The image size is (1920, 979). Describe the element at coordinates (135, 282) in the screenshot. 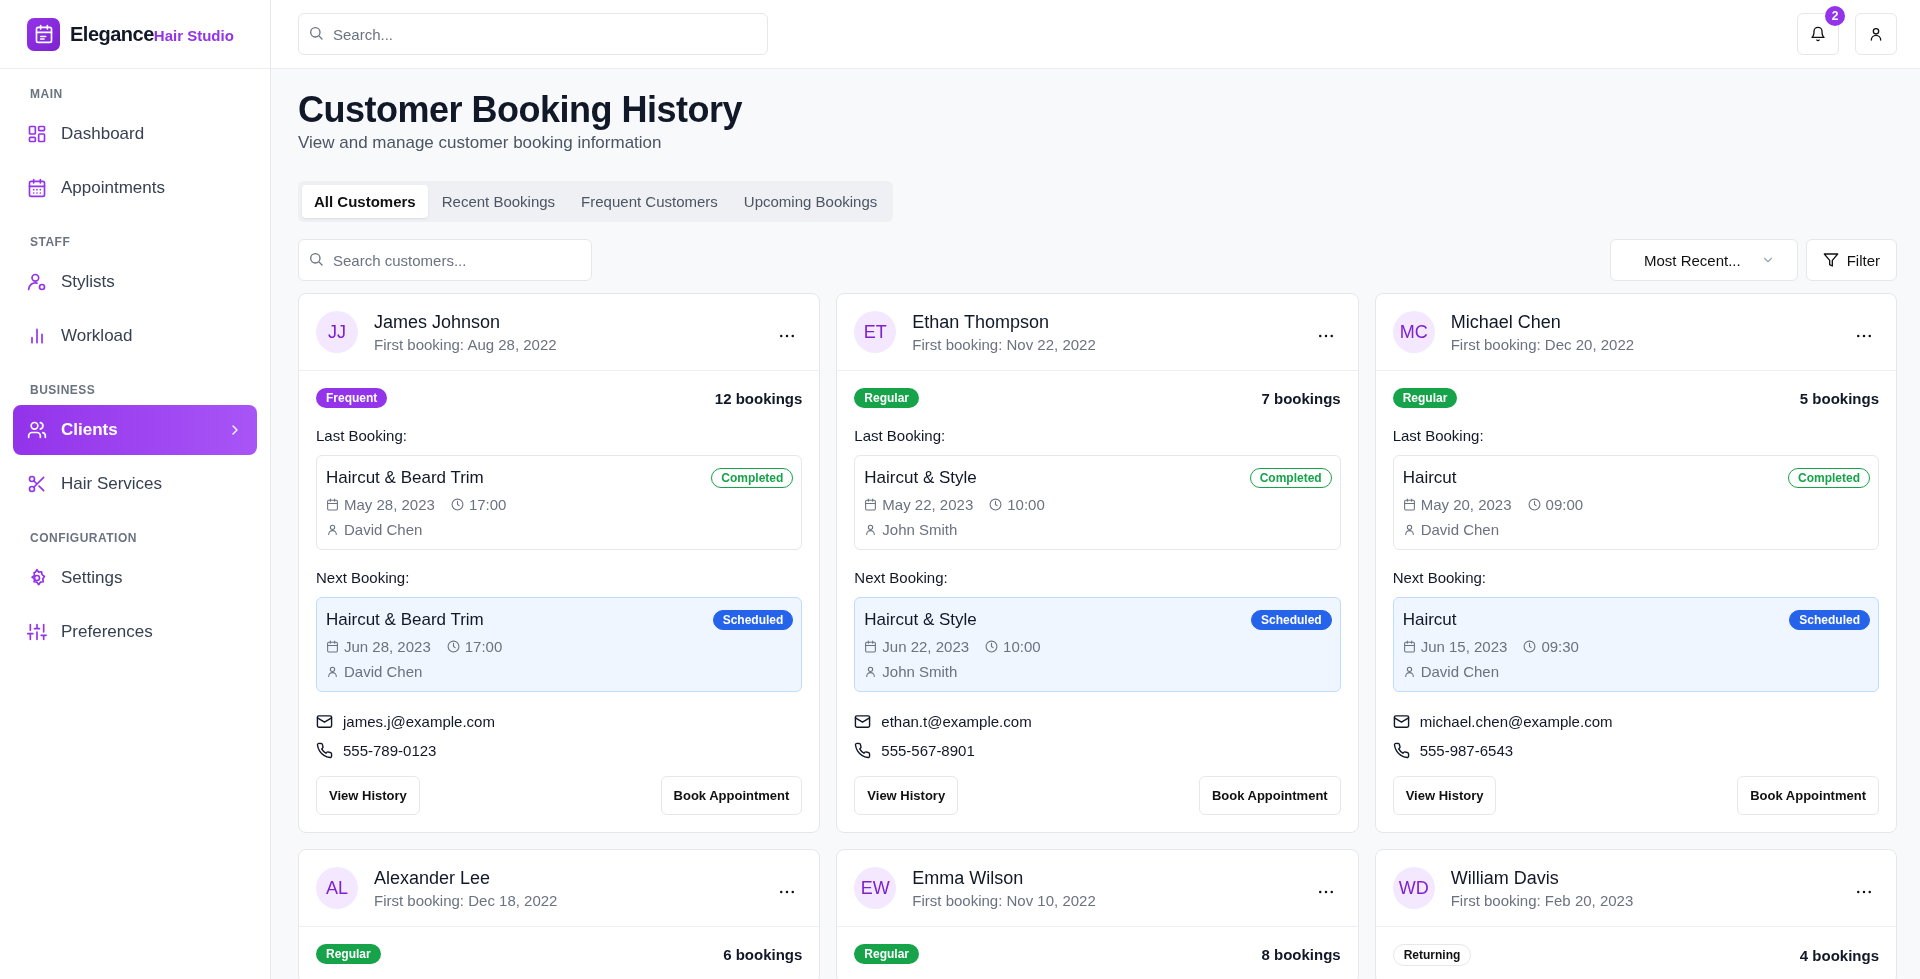

I see `sidebar-item: Stylists` at that location.